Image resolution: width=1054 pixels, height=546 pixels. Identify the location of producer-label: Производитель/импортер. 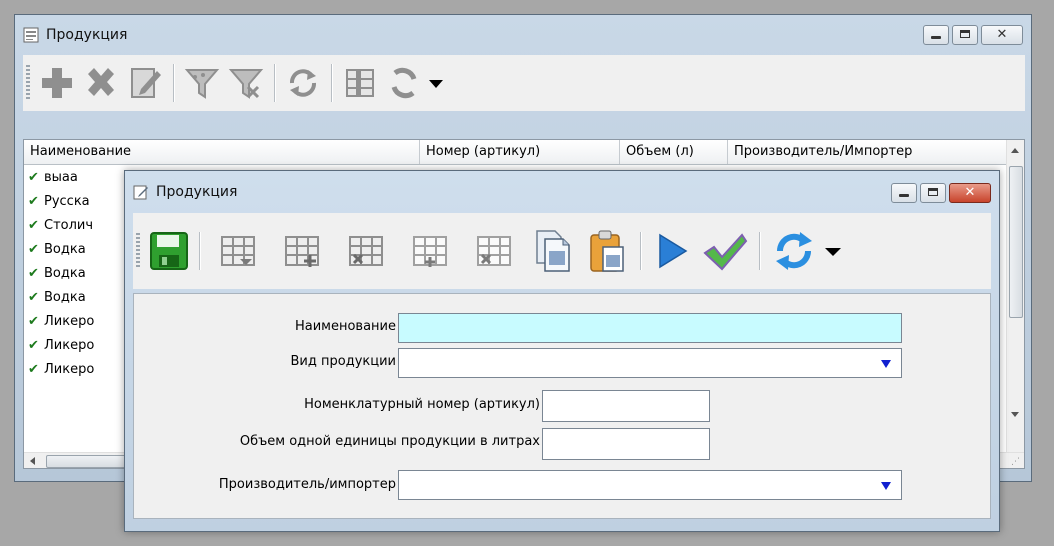
(307, 484).